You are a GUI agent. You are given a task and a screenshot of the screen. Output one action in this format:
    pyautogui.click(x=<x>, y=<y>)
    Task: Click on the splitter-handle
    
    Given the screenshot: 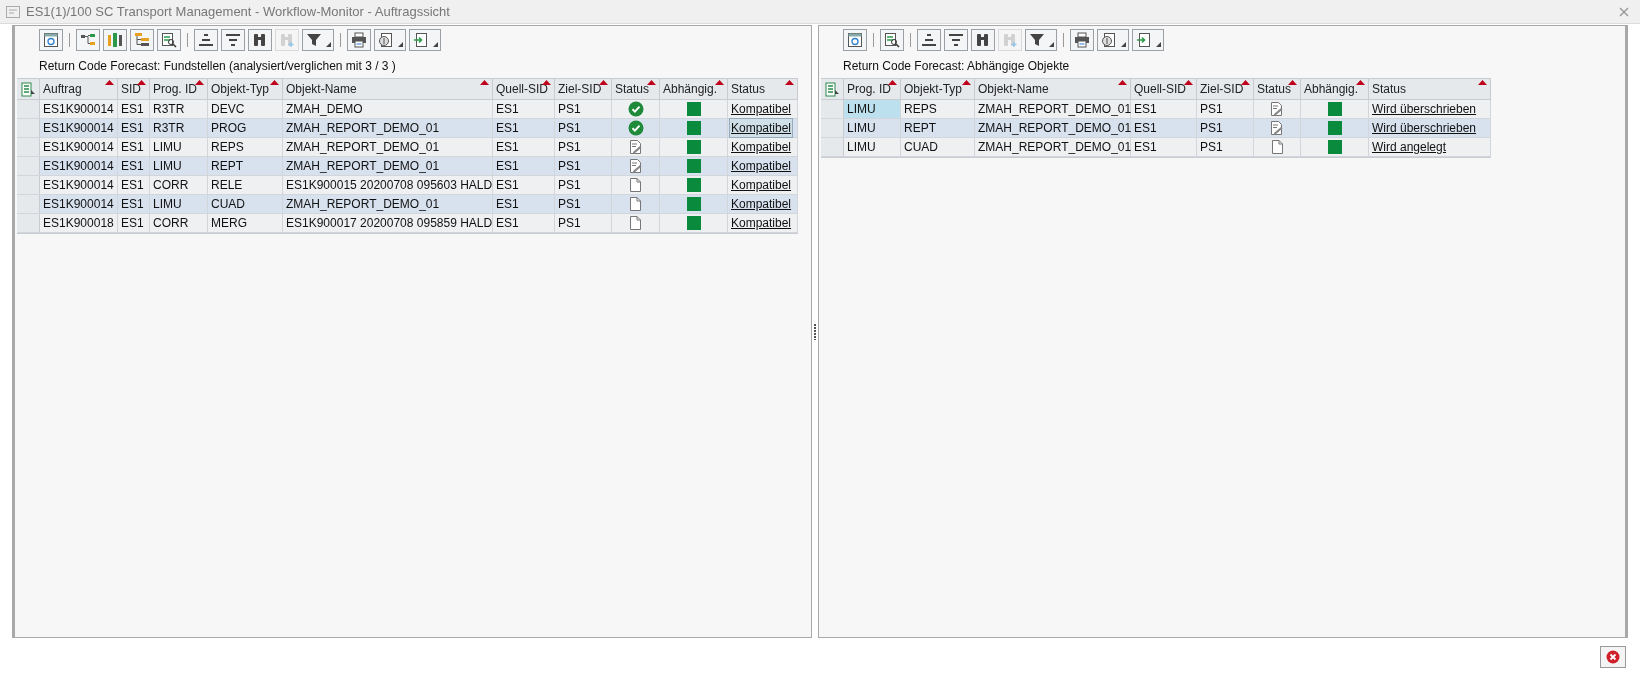 What is the action you would take?
    pyautogui.click(x=815, y=331)
    